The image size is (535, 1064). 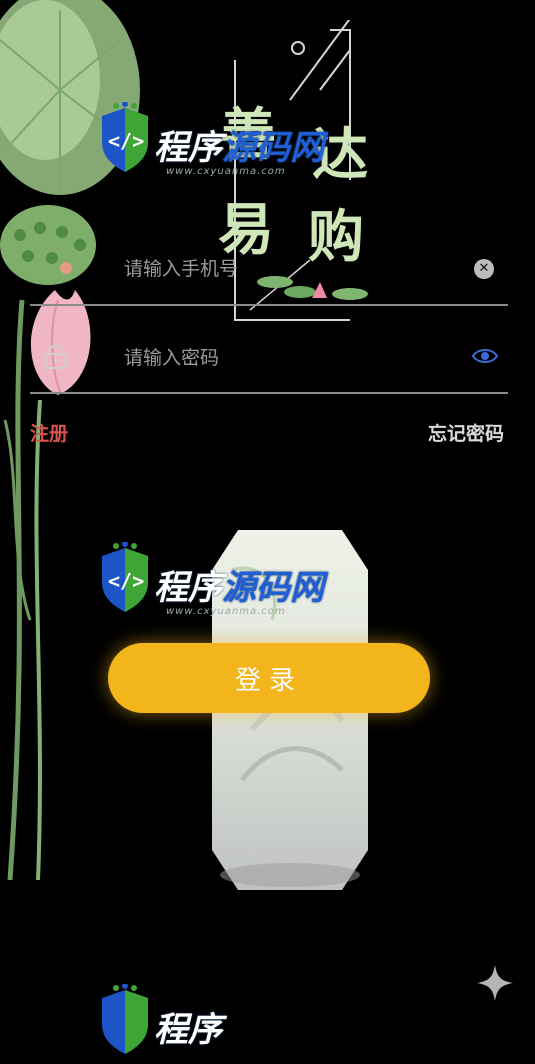 What do you see at coordinates (466, 432) in the screenshot?
I see `forgot-password-link: 忘记密码` at bounding box center [466, 432].